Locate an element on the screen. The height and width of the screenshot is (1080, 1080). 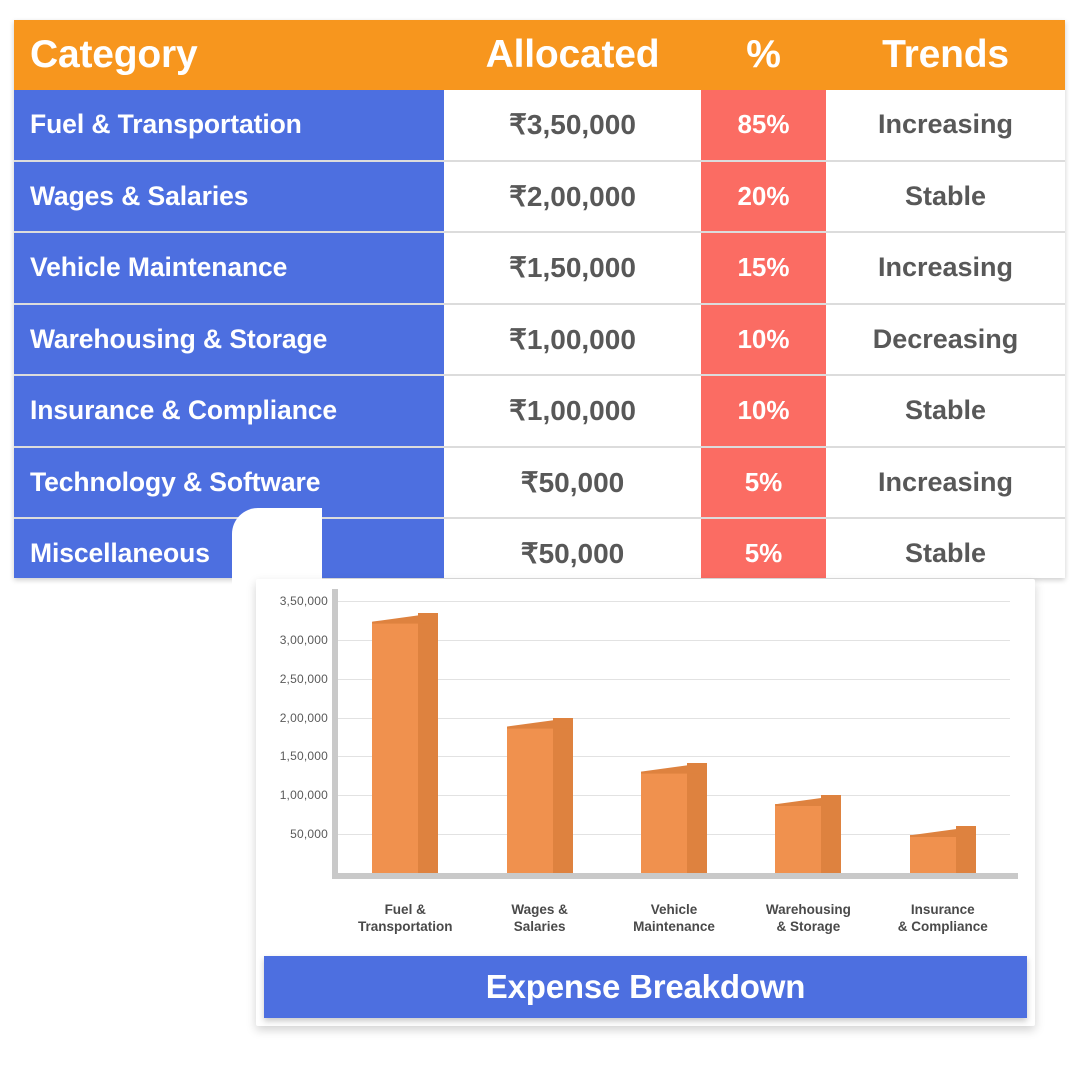
table-row: Technology & Software ₹50,000 5% Increasing is located at coordinates (539, 483).